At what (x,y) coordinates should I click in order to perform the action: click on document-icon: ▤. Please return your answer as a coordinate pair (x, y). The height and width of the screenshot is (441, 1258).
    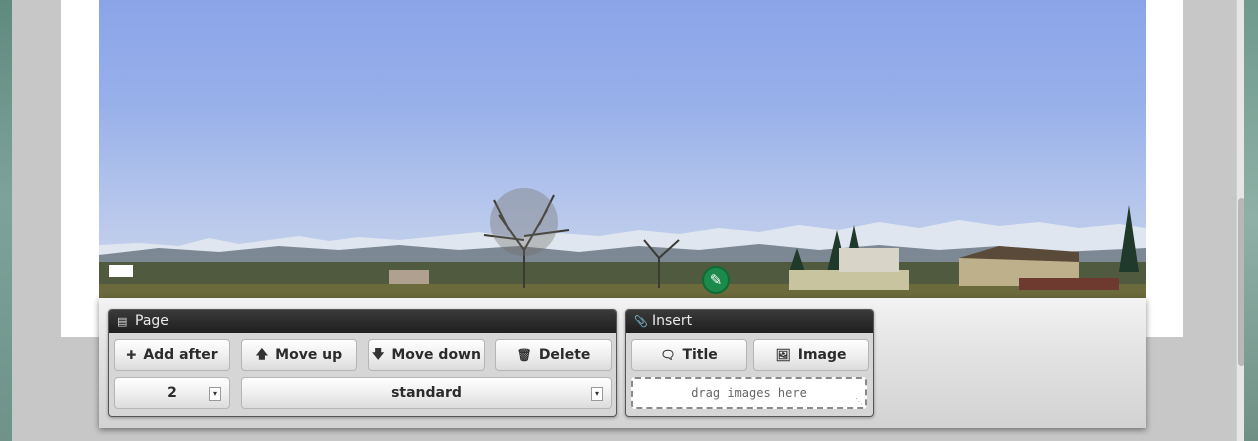
    Looking at the image, I should click on (122, 321).